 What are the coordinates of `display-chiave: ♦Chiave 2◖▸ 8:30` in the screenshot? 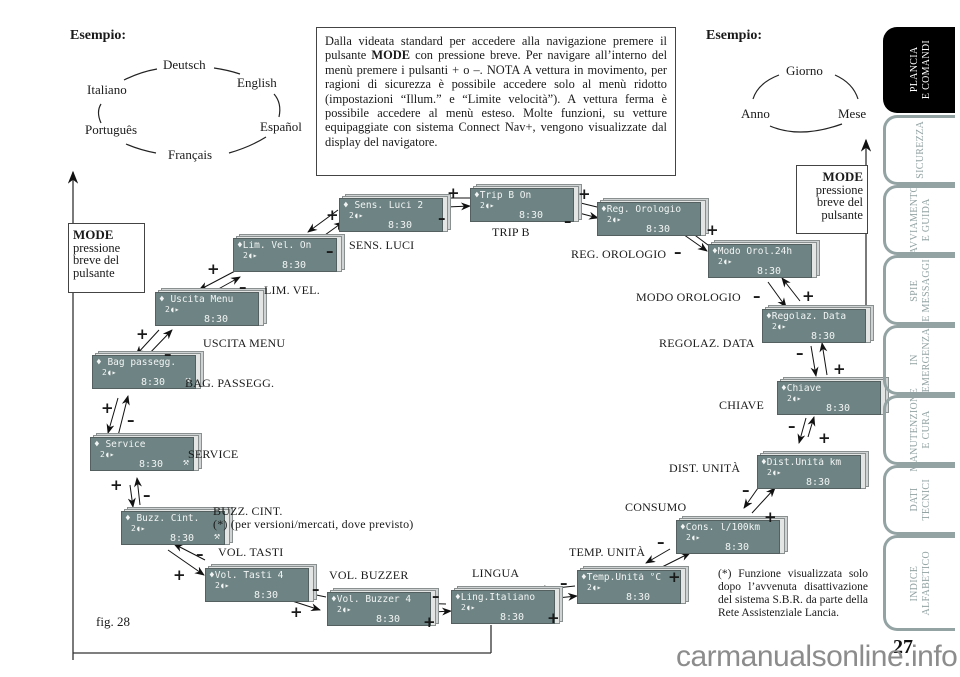 It's located at (833, 397).